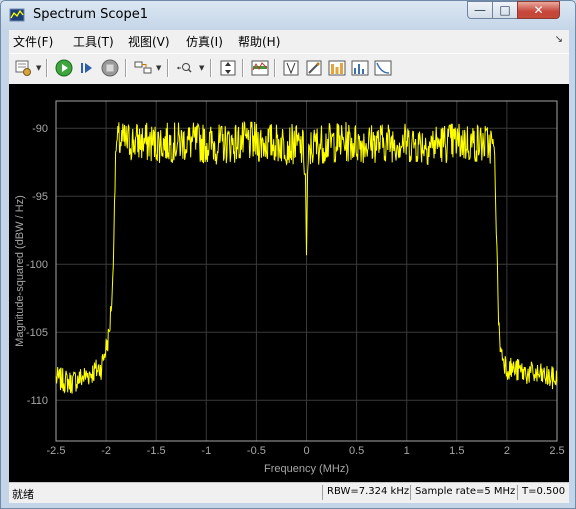  I want to click on run-icon, so click(64, 68).